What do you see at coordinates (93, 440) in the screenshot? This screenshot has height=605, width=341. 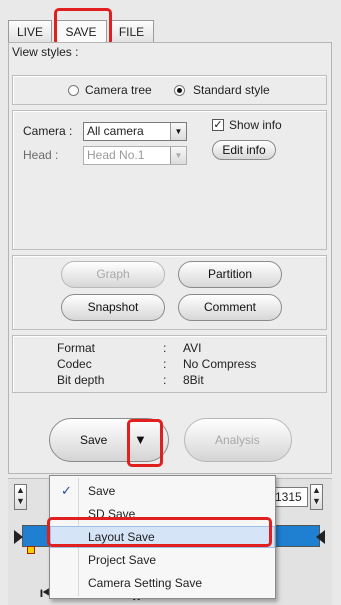 I see `save-button-label: Save` at bounding box center [93, 440].